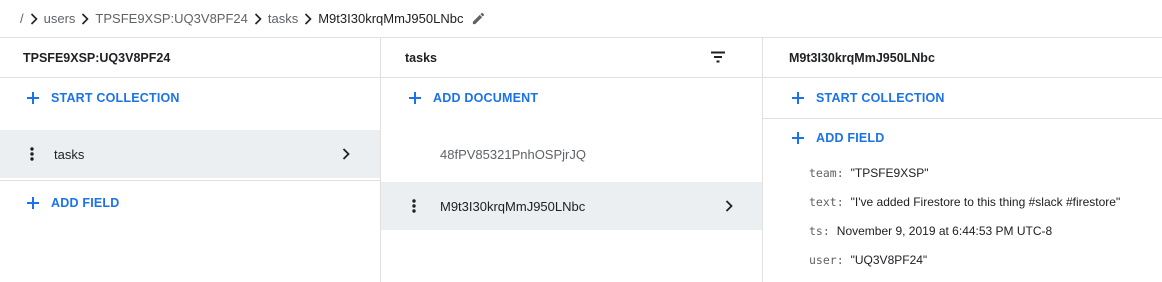  I want to click on document-row: 48fPV85321PnhOSPjrJQ, so click(571, 154).